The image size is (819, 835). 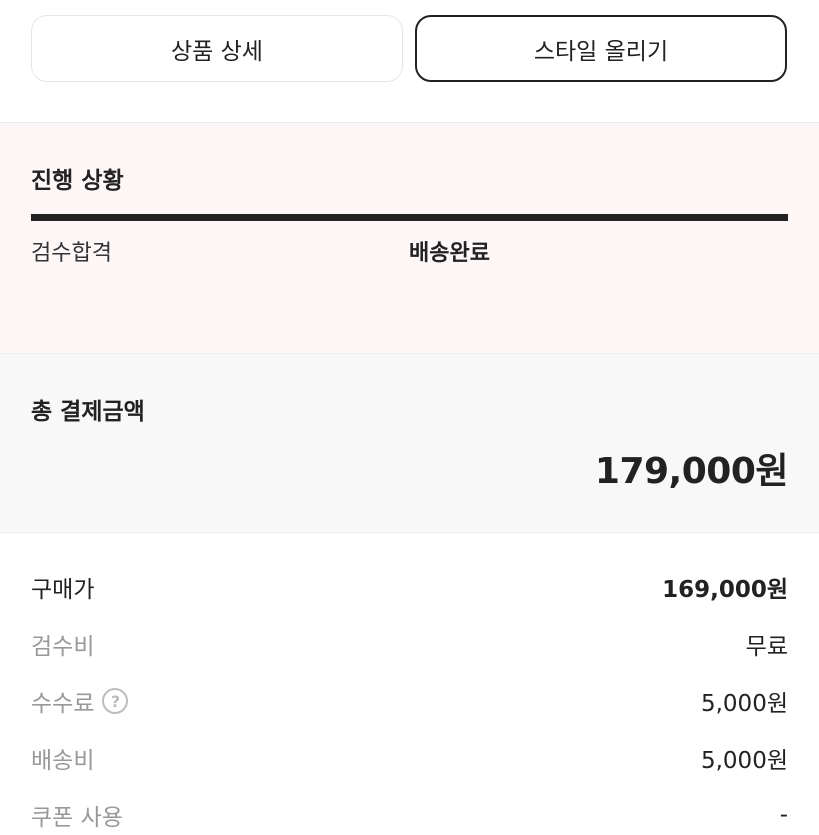 What do you see at coordinates (449, 253) in the screenshot?
I see `step-delivered: 배송완료` at bounding box center [449, 253].